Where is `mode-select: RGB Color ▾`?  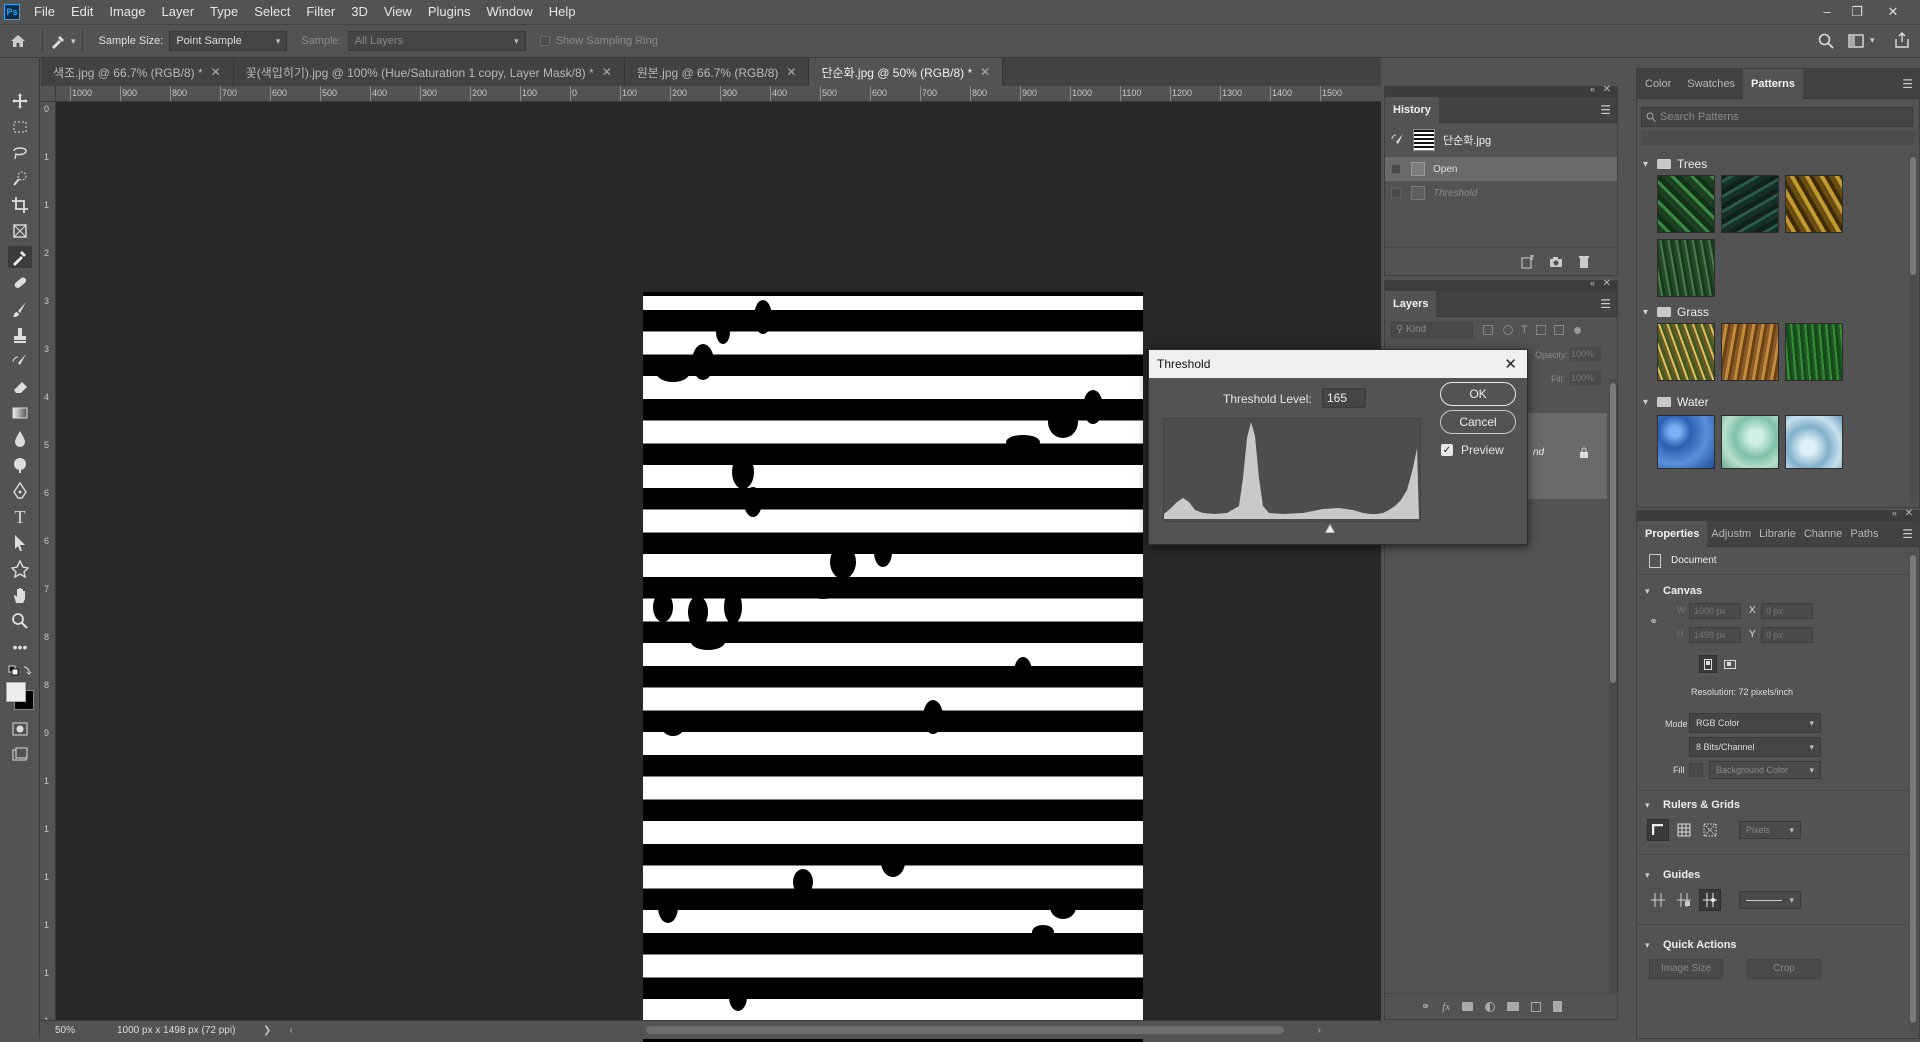 mode-select: RGB Color ▾ is located at coordinates (1755, 723).